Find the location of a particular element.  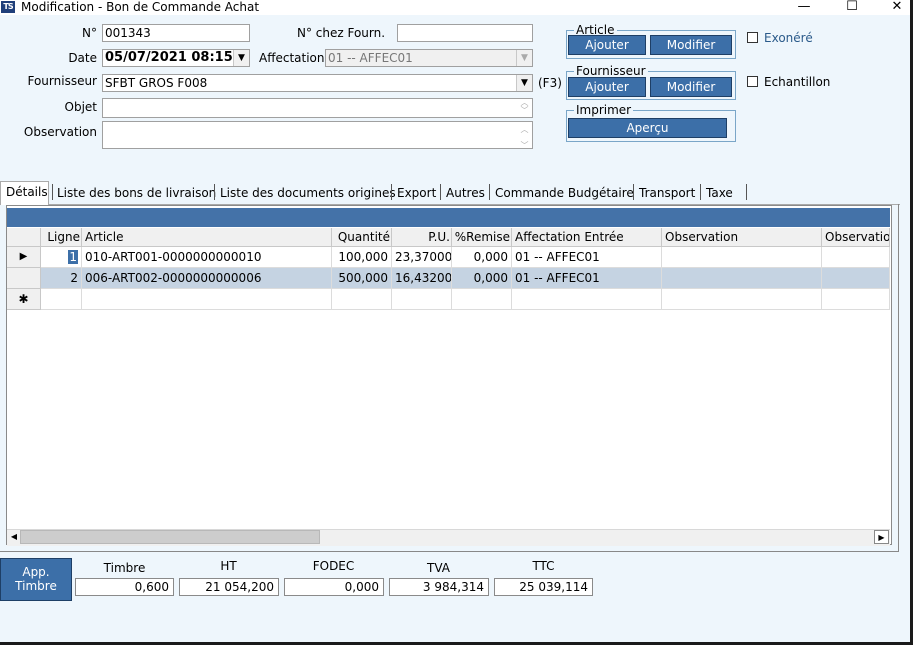

date-value: 05/07/2021 08:15: is located at coordinates (171, 57).